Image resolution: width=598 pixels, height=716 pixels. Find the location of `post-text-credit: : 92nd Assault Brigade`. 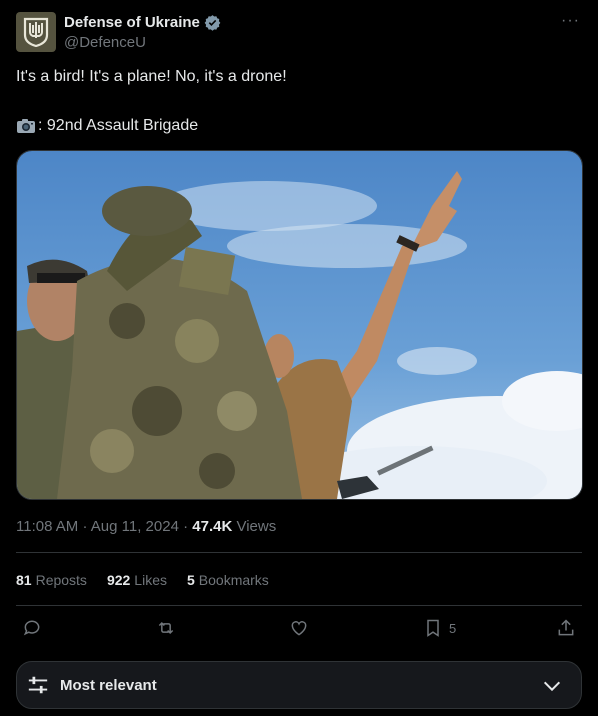

post-text-credit: : 92nd Assault Brigade is located at coordinates (107, 126).